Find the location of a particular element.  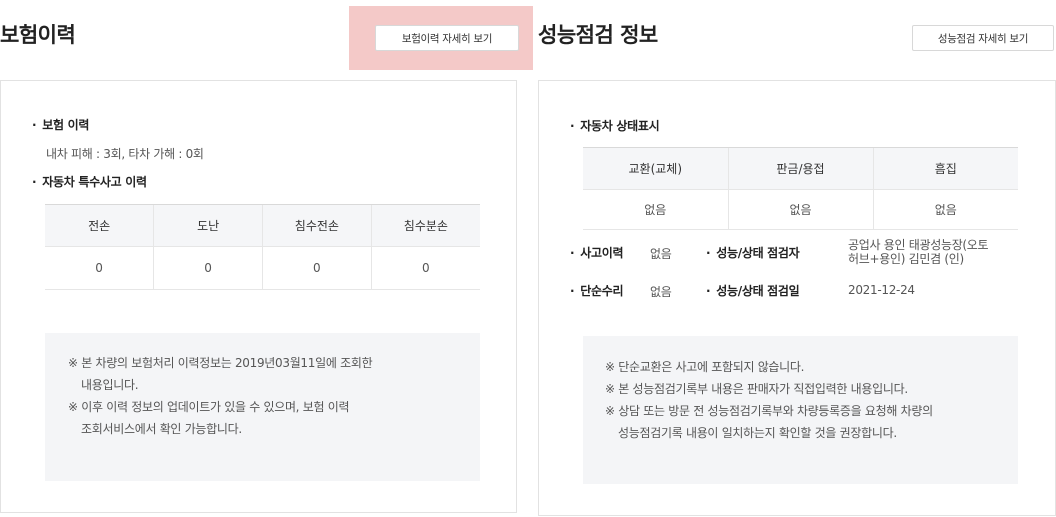

special-accident-table: 전손 도난 침수전손 침수분손 0 0 0 0 is located at coordinates (262, 247).